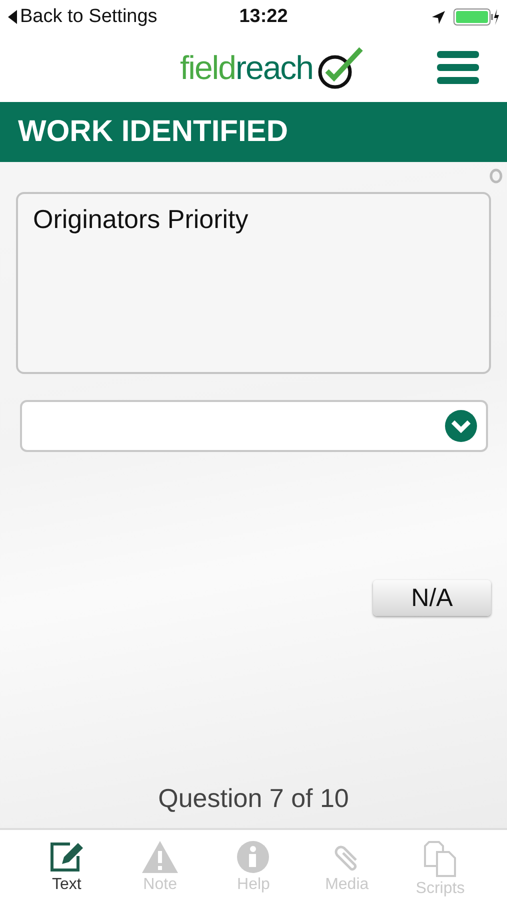  Describe the element at coordinates (253, 798) in the screenshot. I see `question-number: Question 7 of 10` at that location.